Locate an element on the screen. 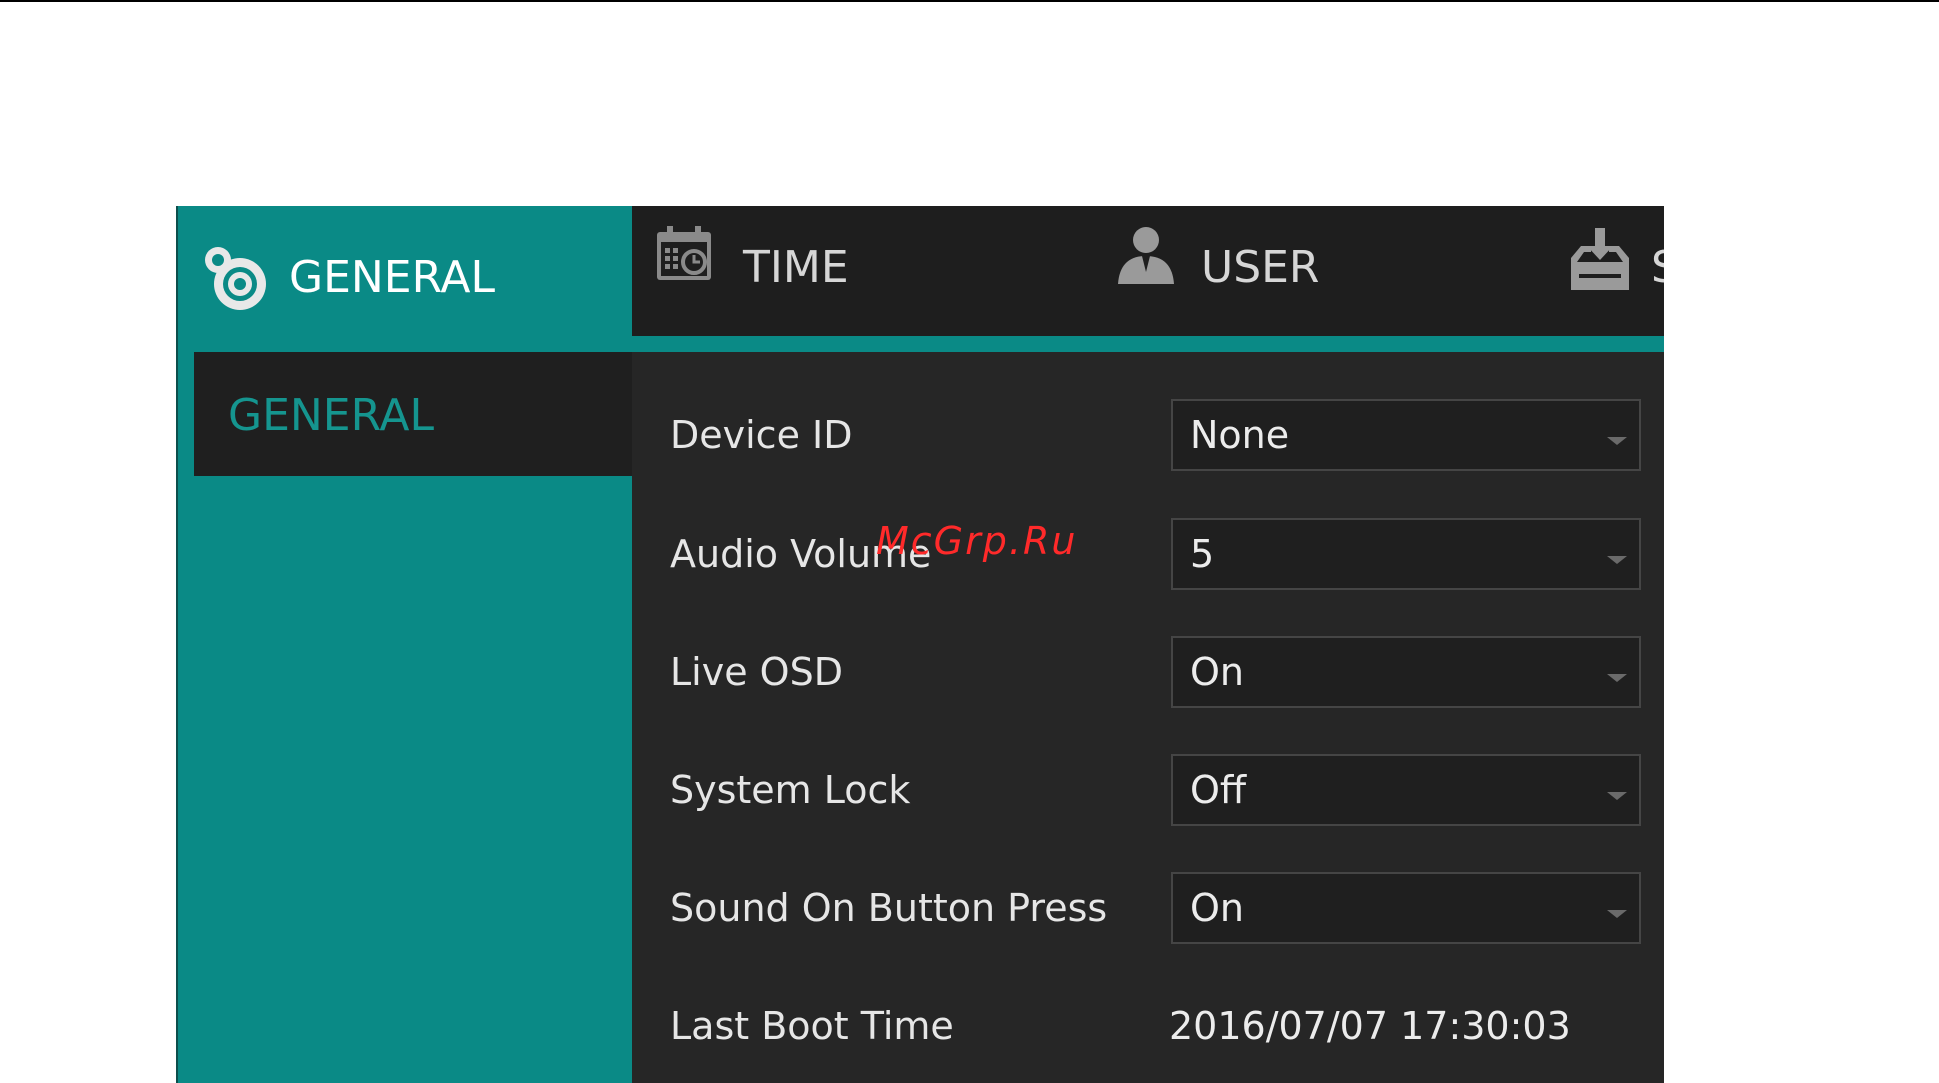 Image resolution: width=1939 pixels, height=1083 pixels. tab-time-label: TIME is located at coordinates (796, 267).